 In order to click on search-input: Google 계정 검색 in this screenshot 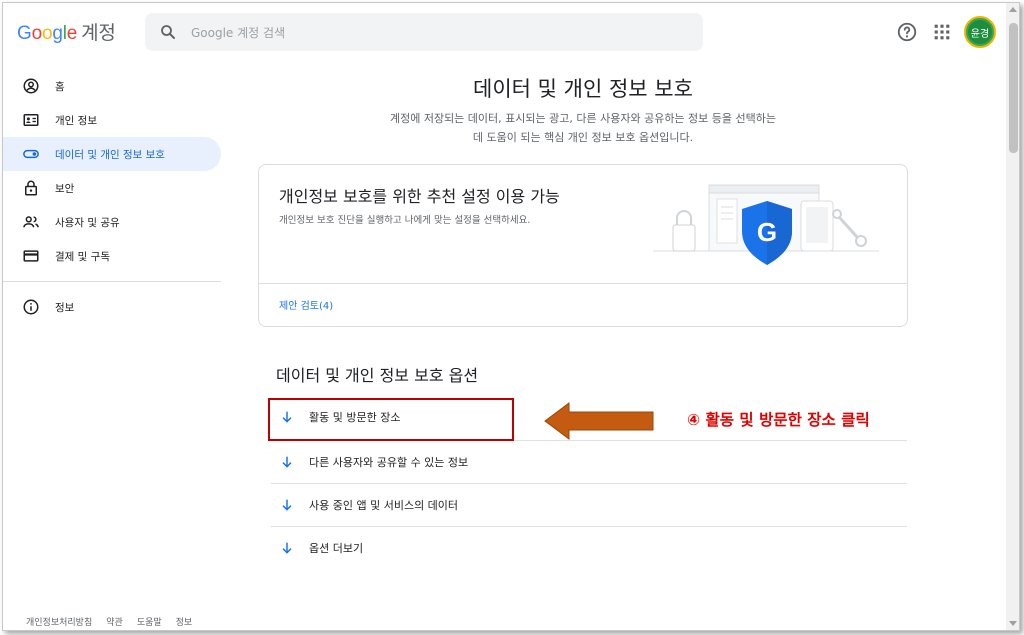, I will do `click(424, 32)`.